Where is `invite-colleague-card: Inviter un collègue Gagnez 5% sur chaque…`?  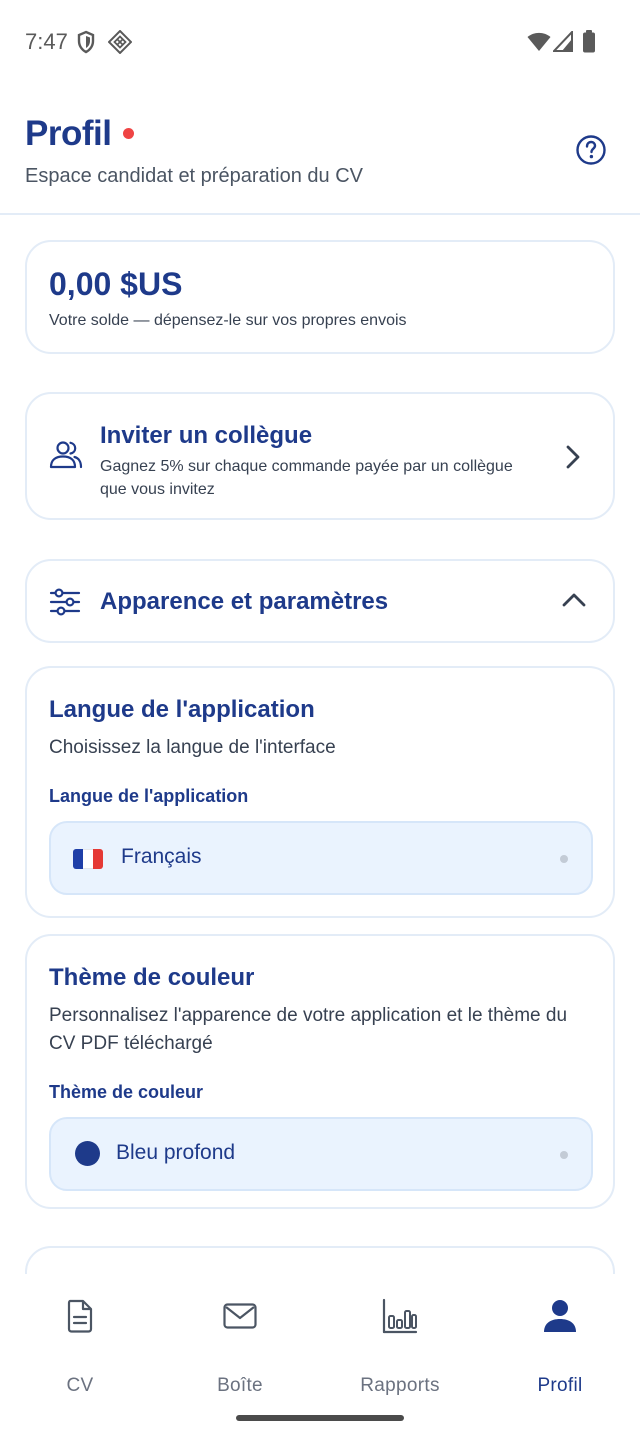 invite-colleague-card: Inviter un collègue Gagnez 5% sur chaque… is located at coordinates (320, 456).